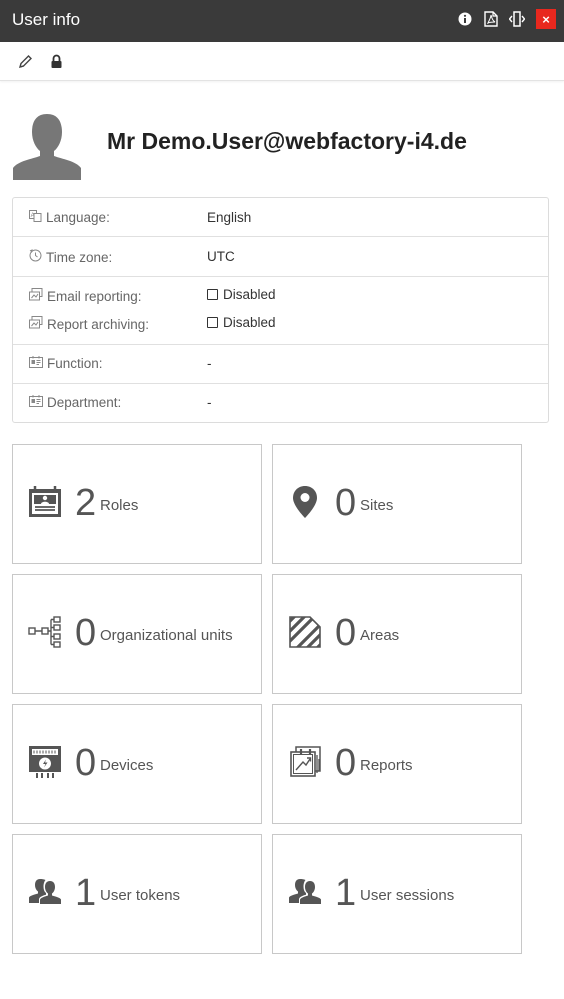  What do you see at coordinates (79, 257) in the screenshot?
I see `timezone-label: Time zone:` at bounding box center [79, 257].